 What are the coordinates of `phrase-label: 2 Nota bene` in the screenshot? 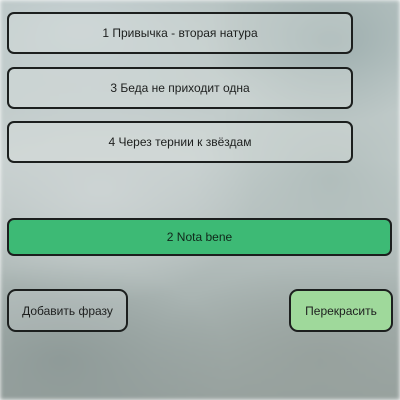 It's located at (199, 237).